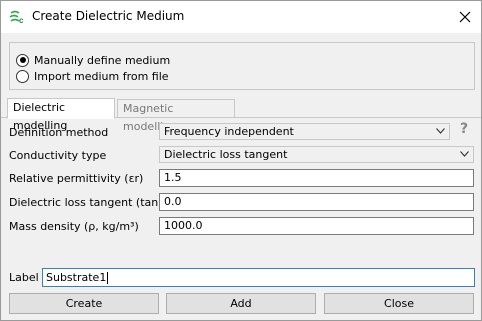 The height and width of the screenshot is (321, 482). What do you see at coordinates (101, 76) in the screenshot?
I see `import-file-label: Import medium from file` at bounding box center [101, 76].